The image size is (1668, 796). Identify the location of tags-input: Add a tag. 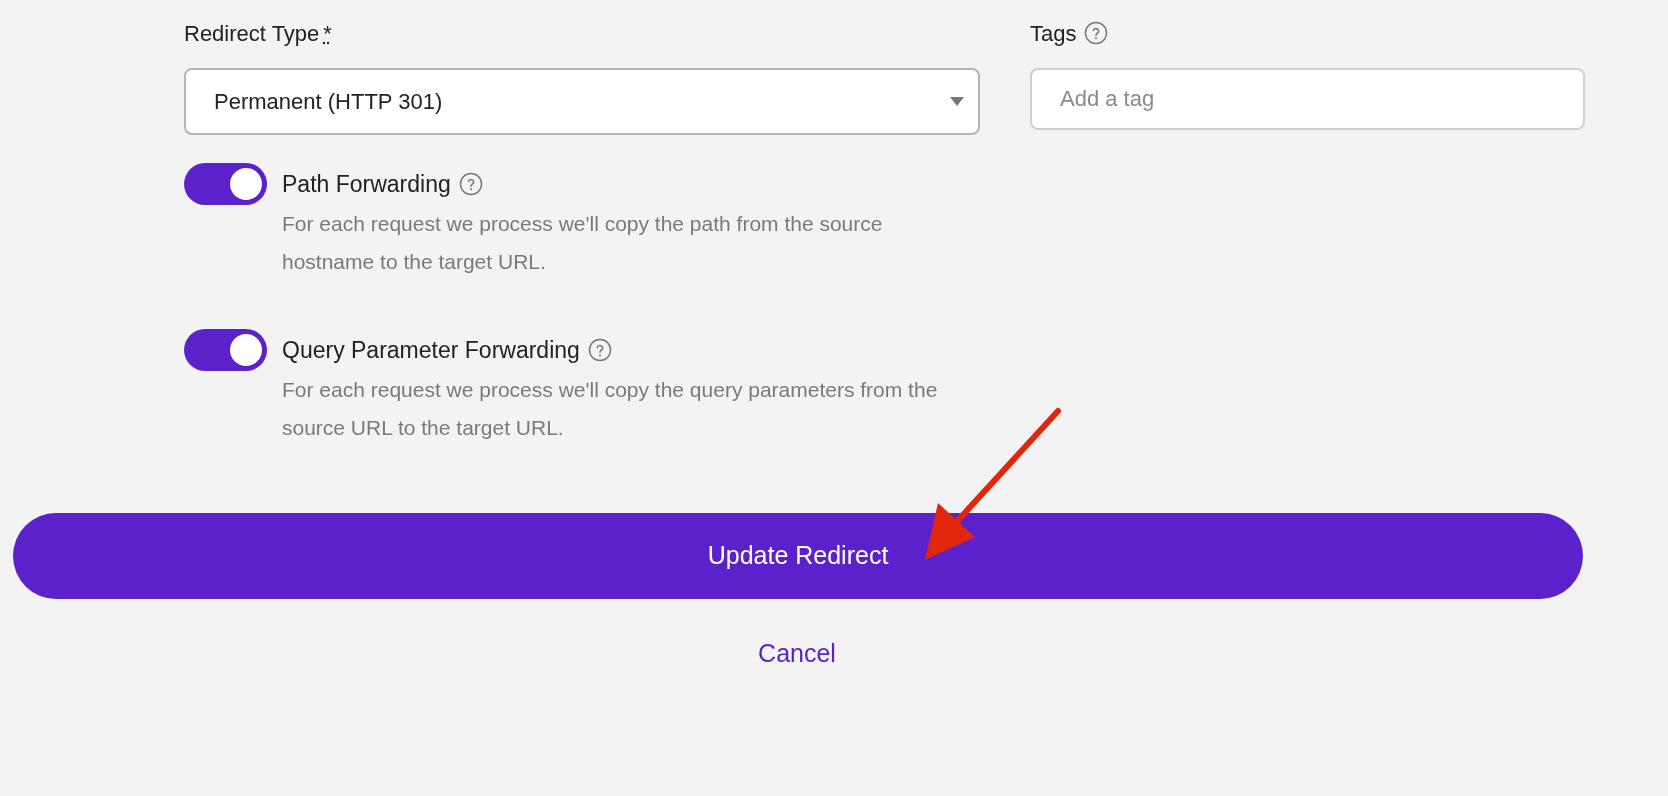
(1307, 99).